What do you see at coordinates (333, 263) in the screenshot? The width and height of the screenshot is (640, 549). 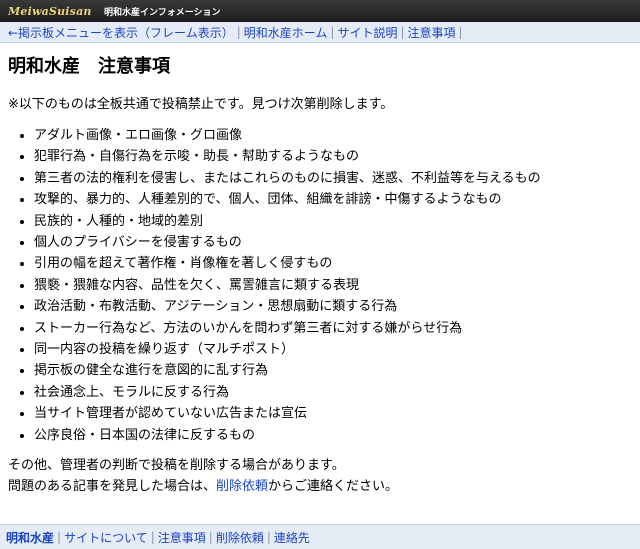 I see `list-item: 引用の幅を超えて著作権・肖像権を著しく侵すもの` at bounding box center [333, 263].